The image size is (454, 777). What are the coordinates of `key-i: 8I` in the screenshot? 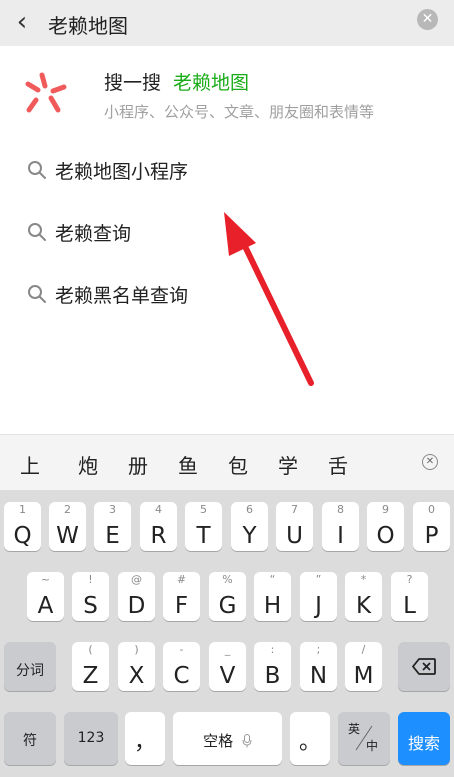 It's located at (340, 526).